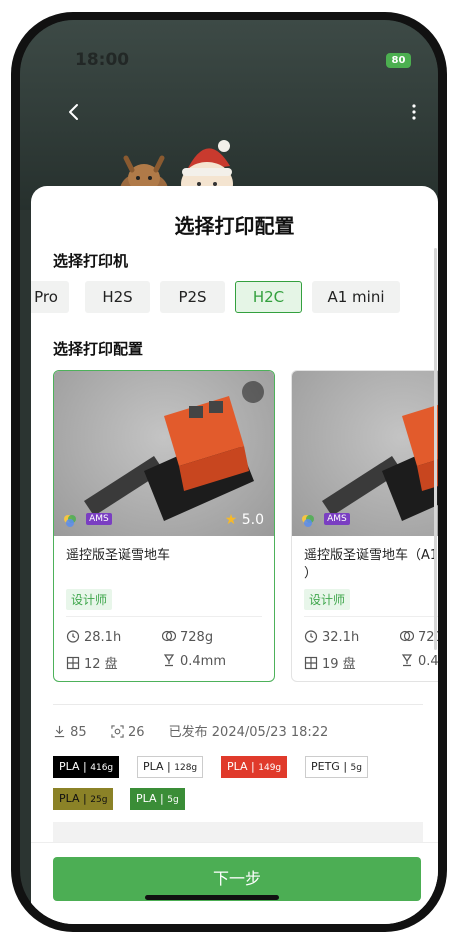 The width and height of the screenshot is (458, 944). I want to click on filament-chip: PLA | 149g, so click(254, 767).